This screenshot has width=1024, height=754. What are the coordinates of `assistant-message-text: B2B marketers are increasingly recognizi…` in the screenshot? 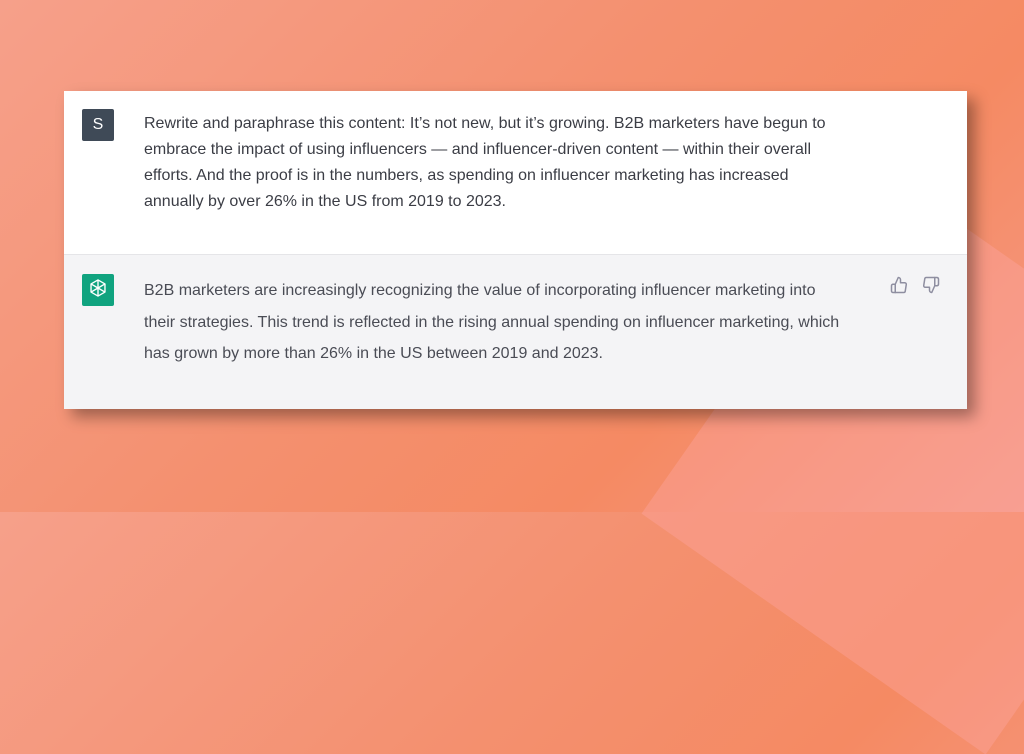 It's located at (492, 322).